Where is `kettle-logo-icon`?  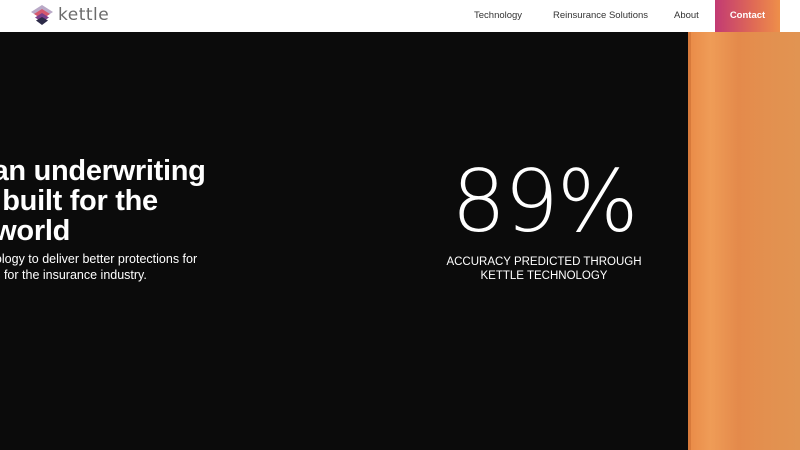 kettle-logo-icon is located at coordinates (42, 15).